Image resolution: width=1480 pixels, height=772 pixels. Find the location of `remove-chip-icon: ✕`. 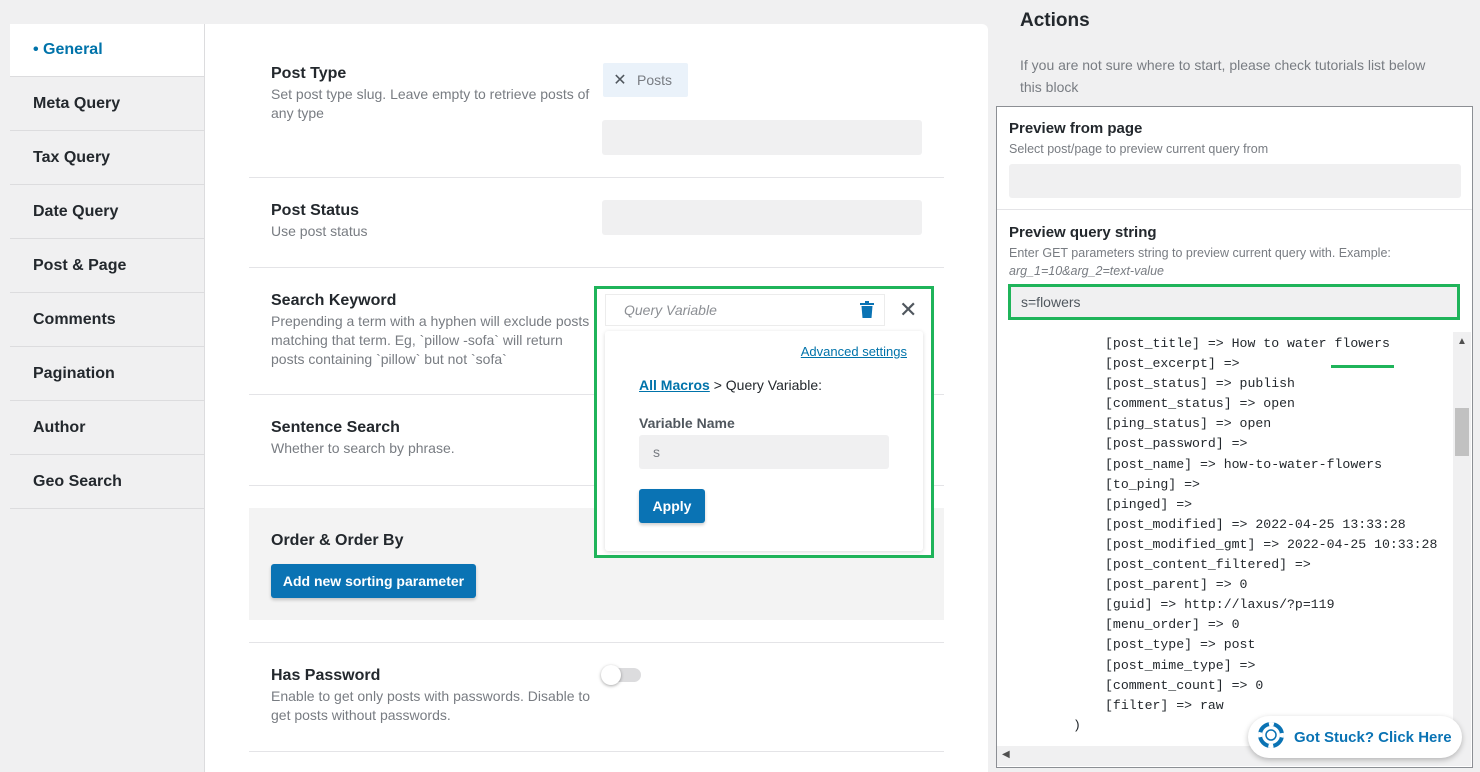

remove-chip-icon: ✕ is located at coordinates (620, 80).